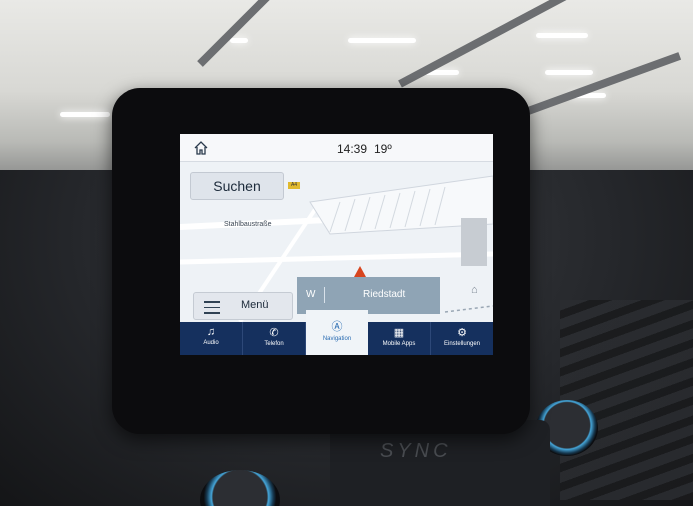 This screenshot has height=506, width=693. I want to click on search-button: Suchen, so click(237, 186).